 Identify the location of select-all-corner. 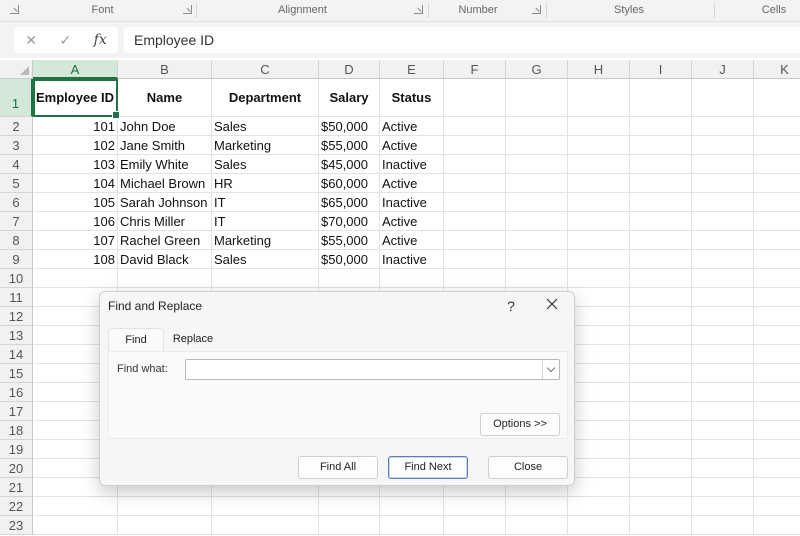
(16, 69).